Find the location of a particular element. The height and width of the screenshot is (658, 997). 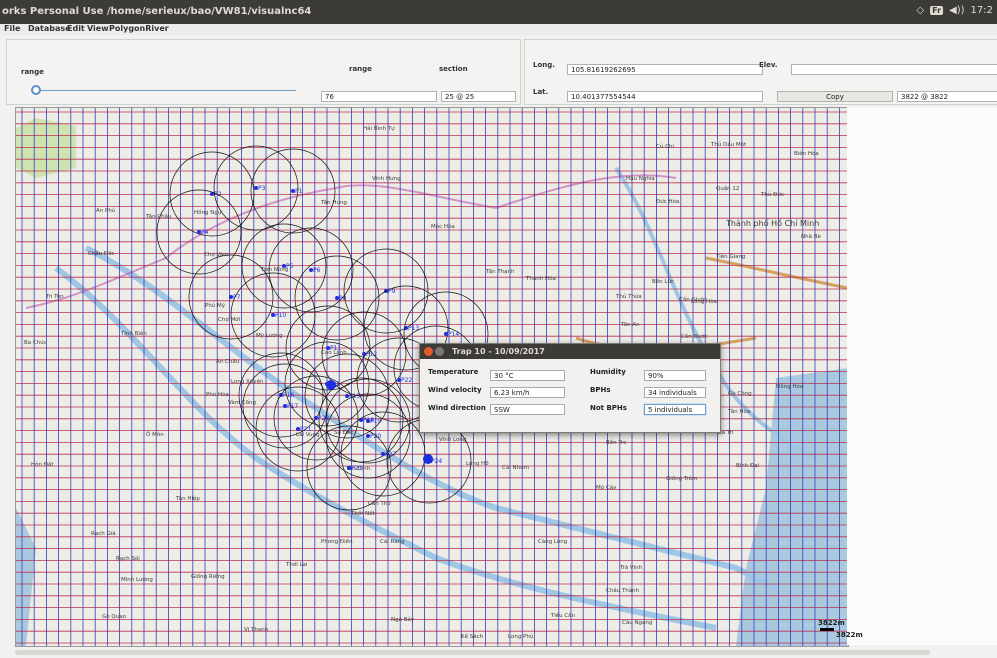

close-icon is located at coordinates (428, 351).